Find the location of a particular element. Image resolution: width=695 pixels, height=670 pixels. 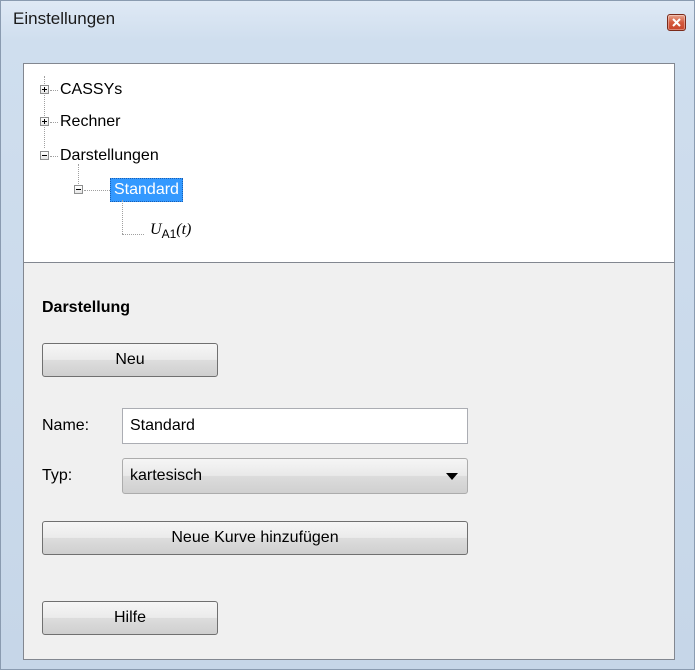

name-field: Standard is located at coordinates (295, 426).